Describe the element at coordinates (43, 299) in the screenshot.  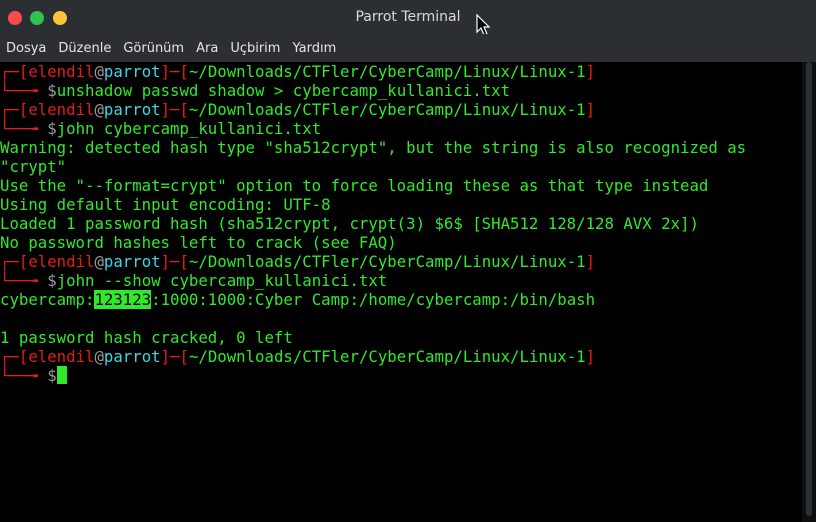
I see `cracked-user: cybercamp` at that location.